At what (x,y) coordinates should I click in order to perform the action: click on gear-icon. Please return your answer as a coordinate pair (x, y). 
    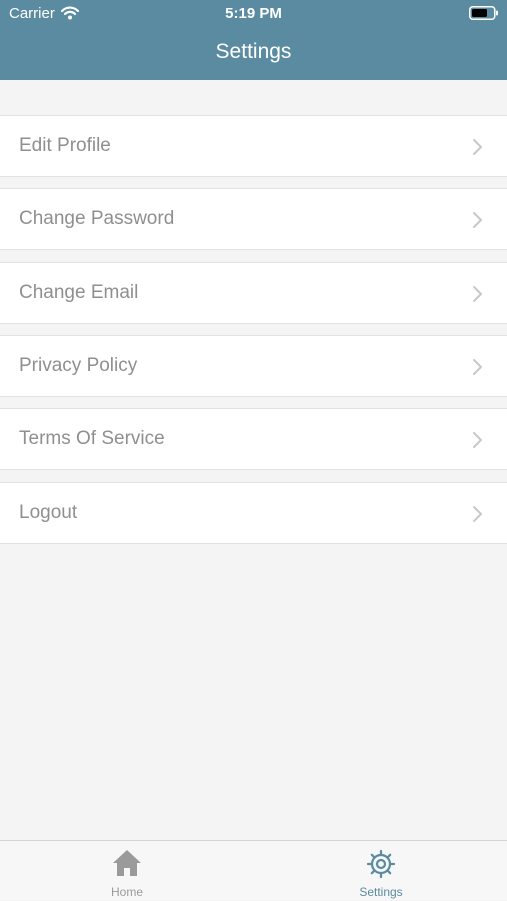
    Looking at the image, I should click on (381, 866).